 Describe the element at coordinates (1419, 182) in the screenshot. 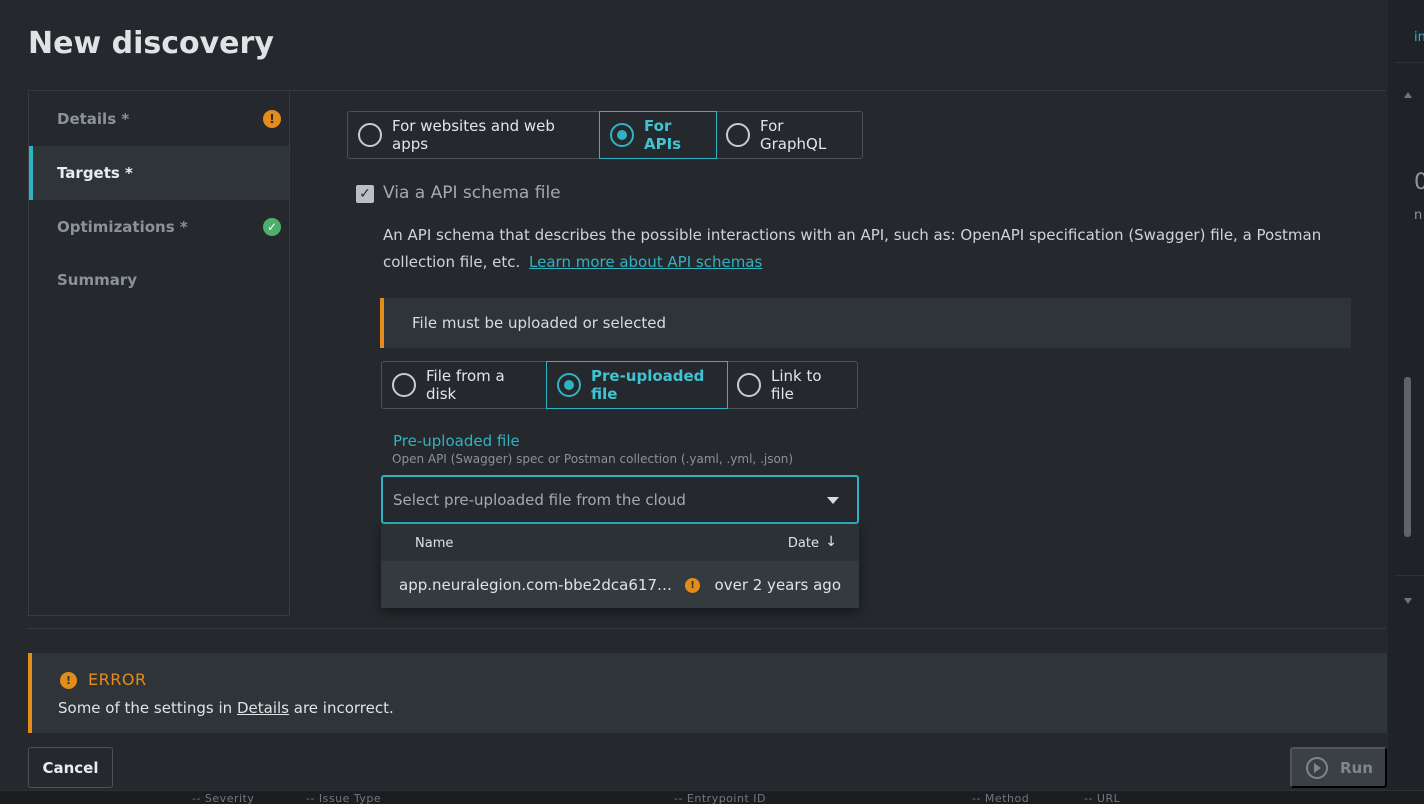

I see `background-fragment: 01` at that location.